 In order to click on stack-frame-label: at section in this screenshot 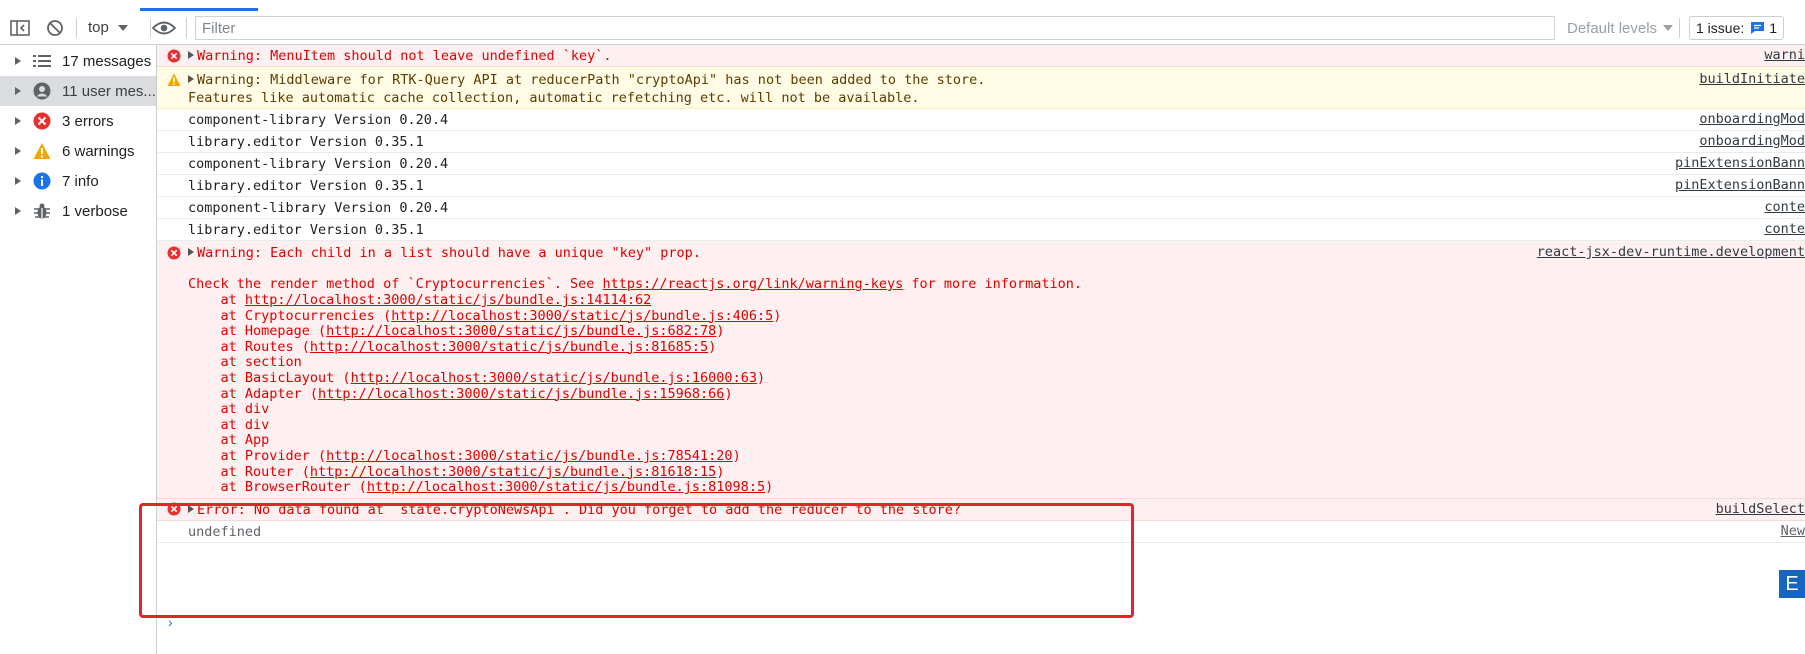, I will do `click(245, 362)`.